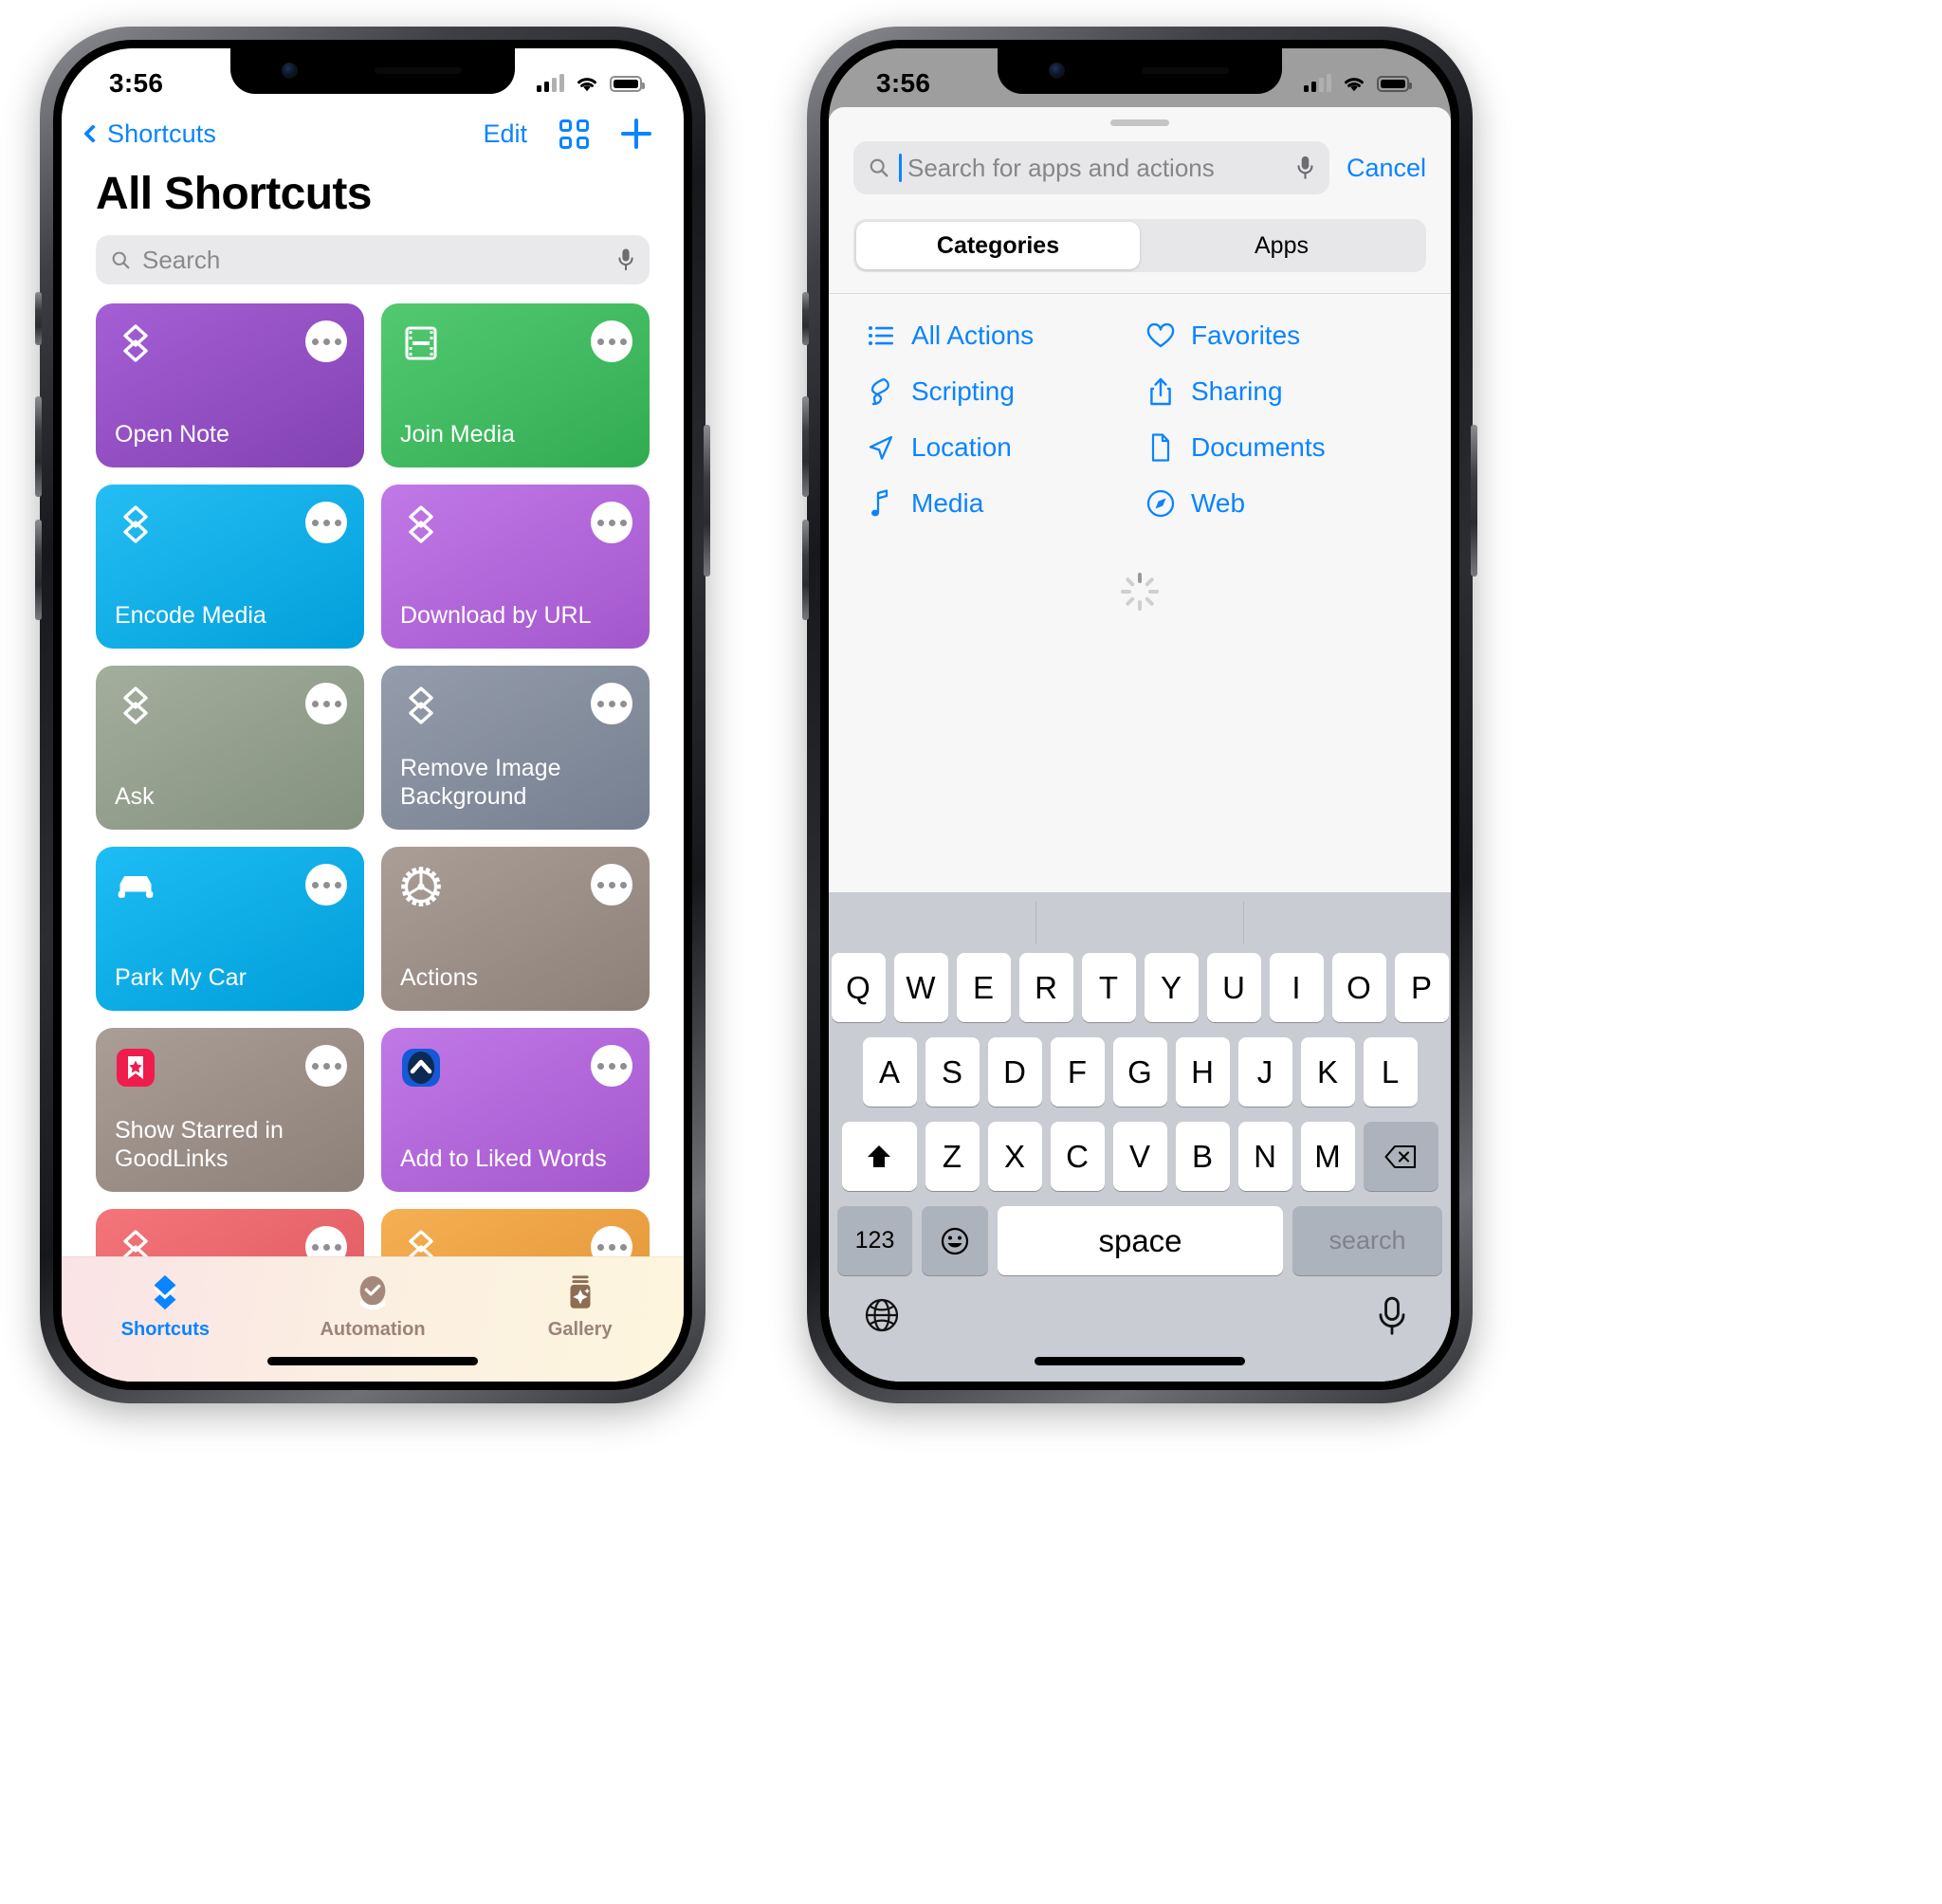  I want to click on category-label: Web, so click(1218, 503).